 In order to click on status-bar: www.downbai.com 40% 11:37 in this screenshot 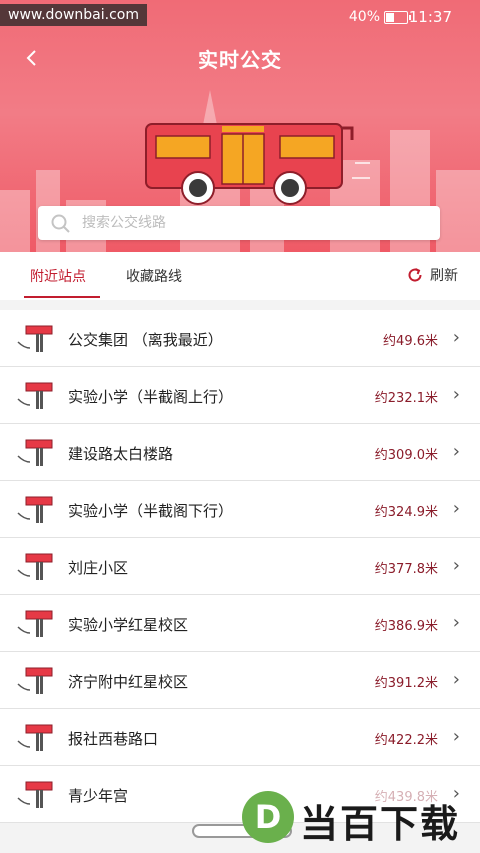, I will do `click(240, 17)`.